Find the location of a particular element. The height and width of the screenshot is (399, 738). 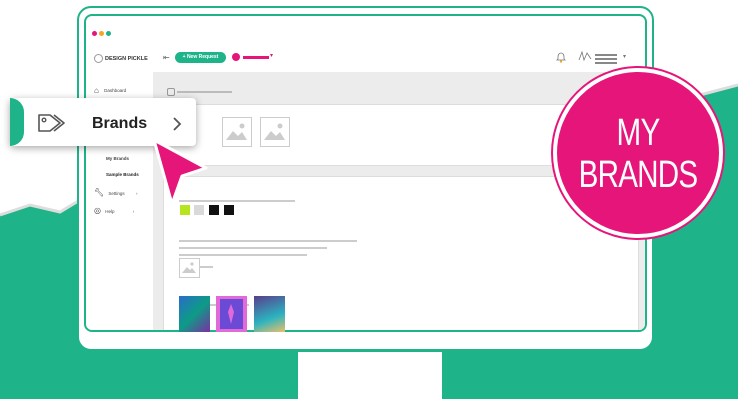

sidebar-item-dashboard: ⌂ Dashboard is located at coordinates (110, 90).